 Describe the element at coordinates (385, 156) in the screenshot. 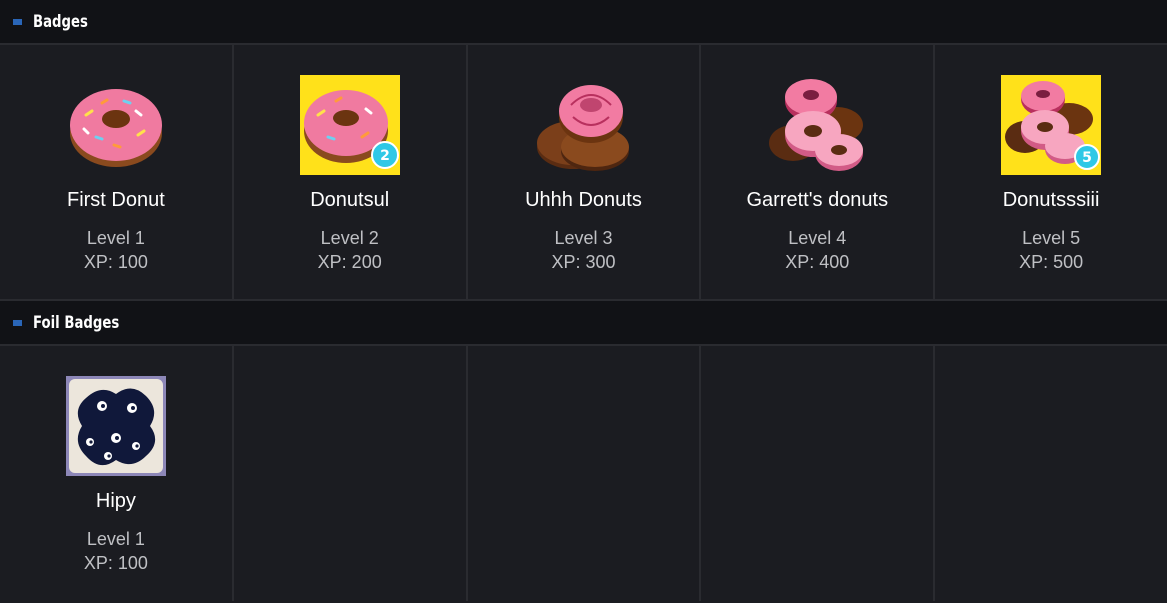

I see `badge-count-label: 2` at that location.